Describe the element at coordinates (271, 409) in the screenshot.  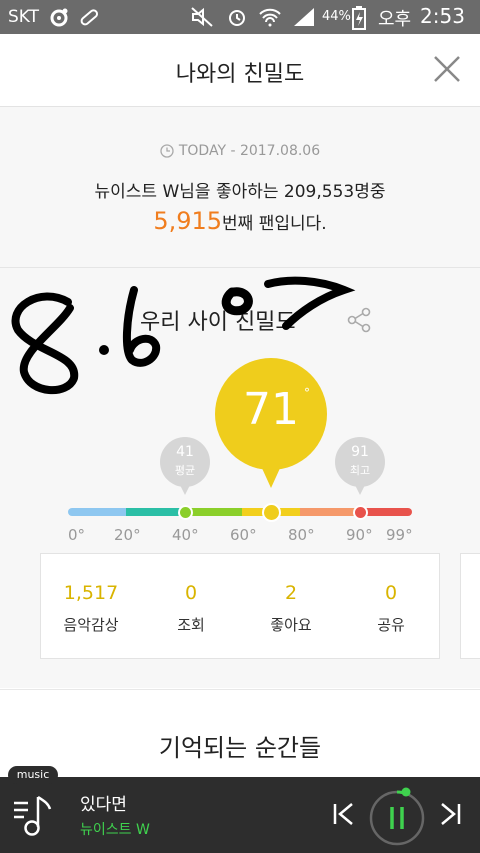
I see `my-score-value: 71` at that location.